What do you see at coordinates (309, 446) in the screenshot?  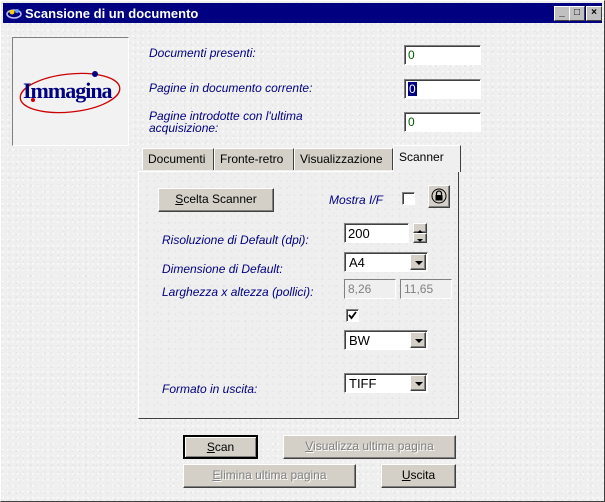 I see `view-last-accel: V` at bounding box center [309, 446].